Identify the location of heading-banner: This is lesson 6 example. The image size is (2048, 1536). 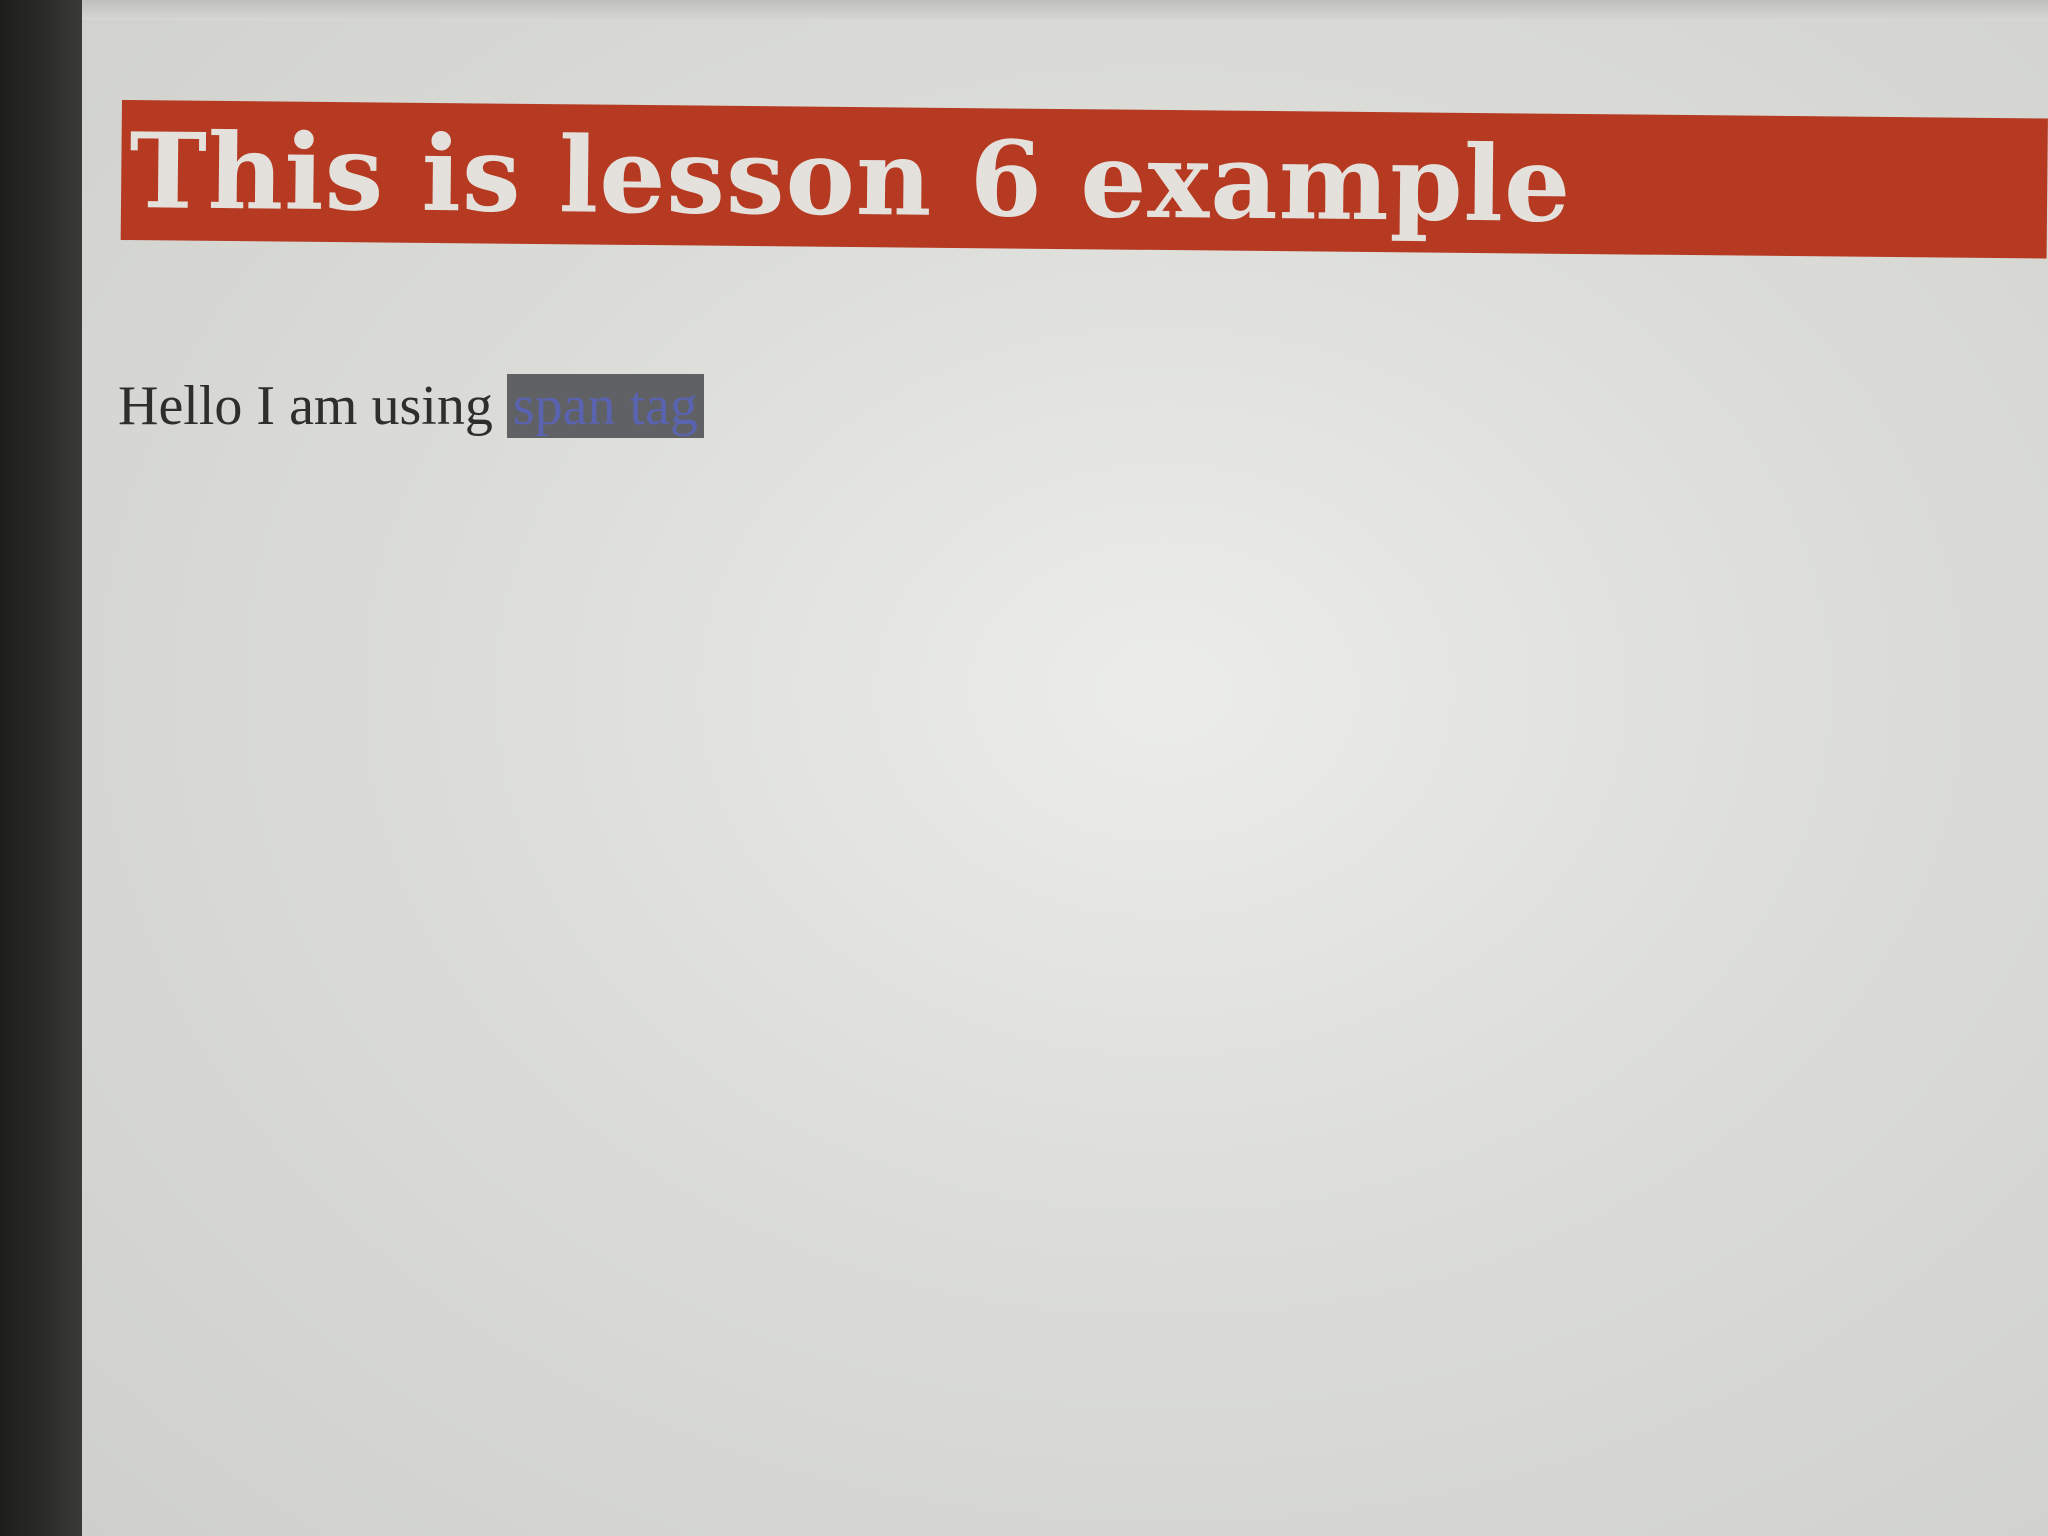
(1084, 179).